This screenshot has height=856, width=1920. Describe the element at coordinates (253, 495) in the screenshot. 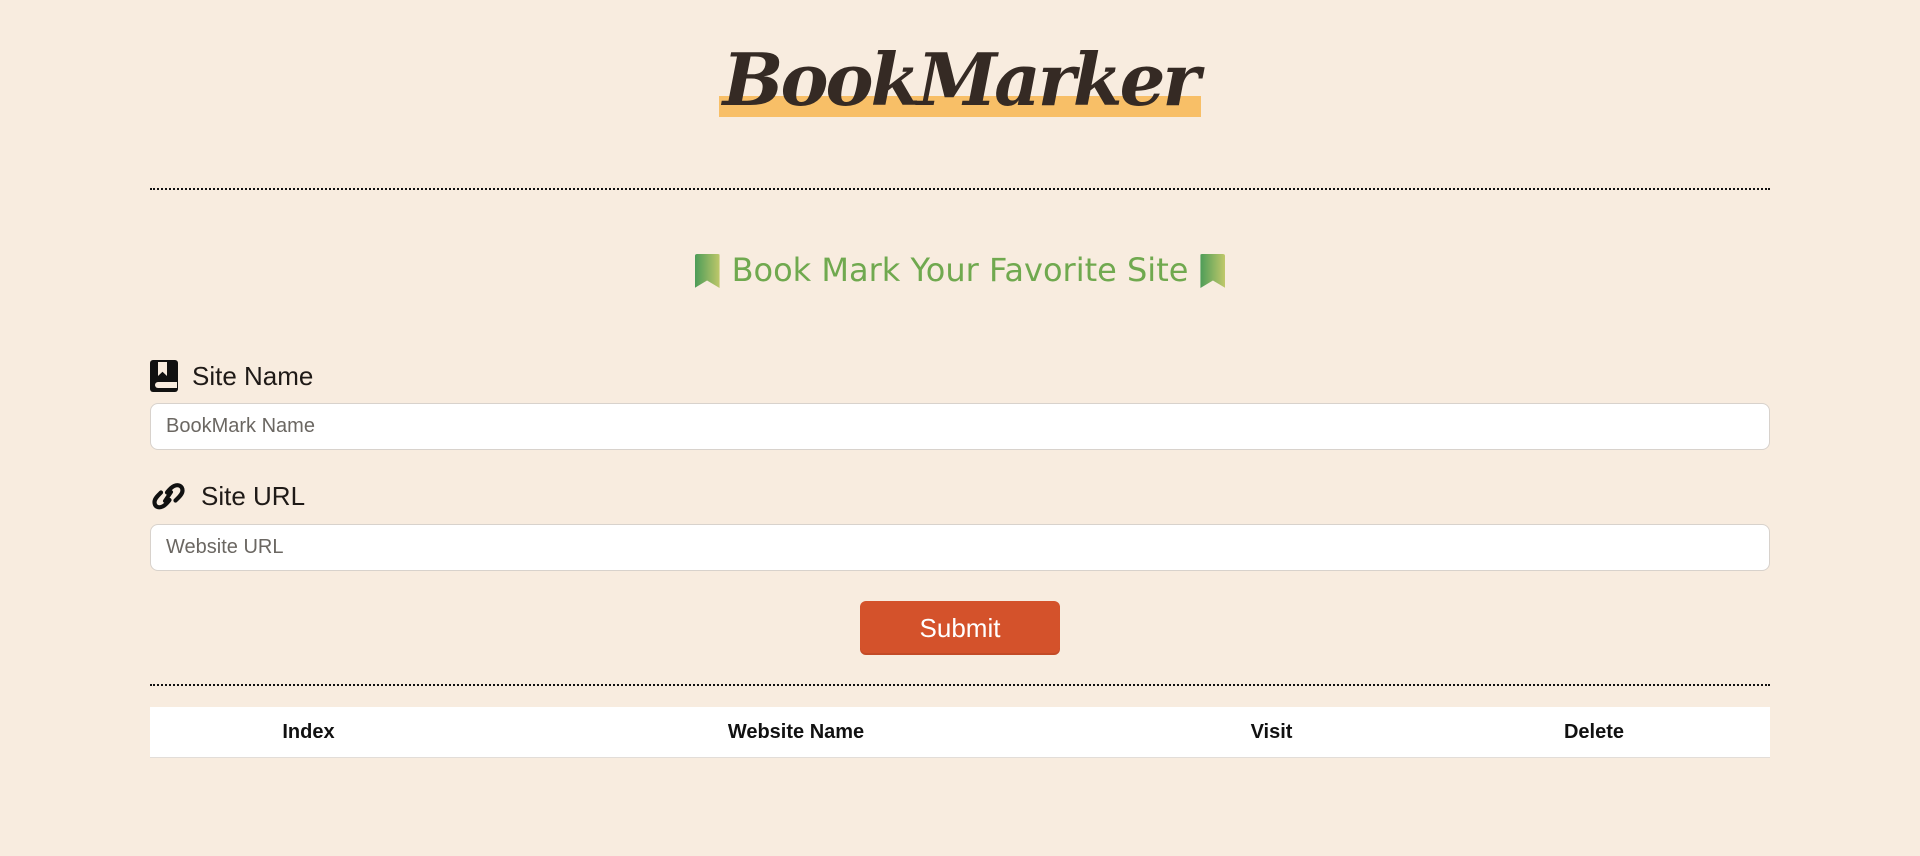

I see `site-url-label-text: Site URL` at that location.